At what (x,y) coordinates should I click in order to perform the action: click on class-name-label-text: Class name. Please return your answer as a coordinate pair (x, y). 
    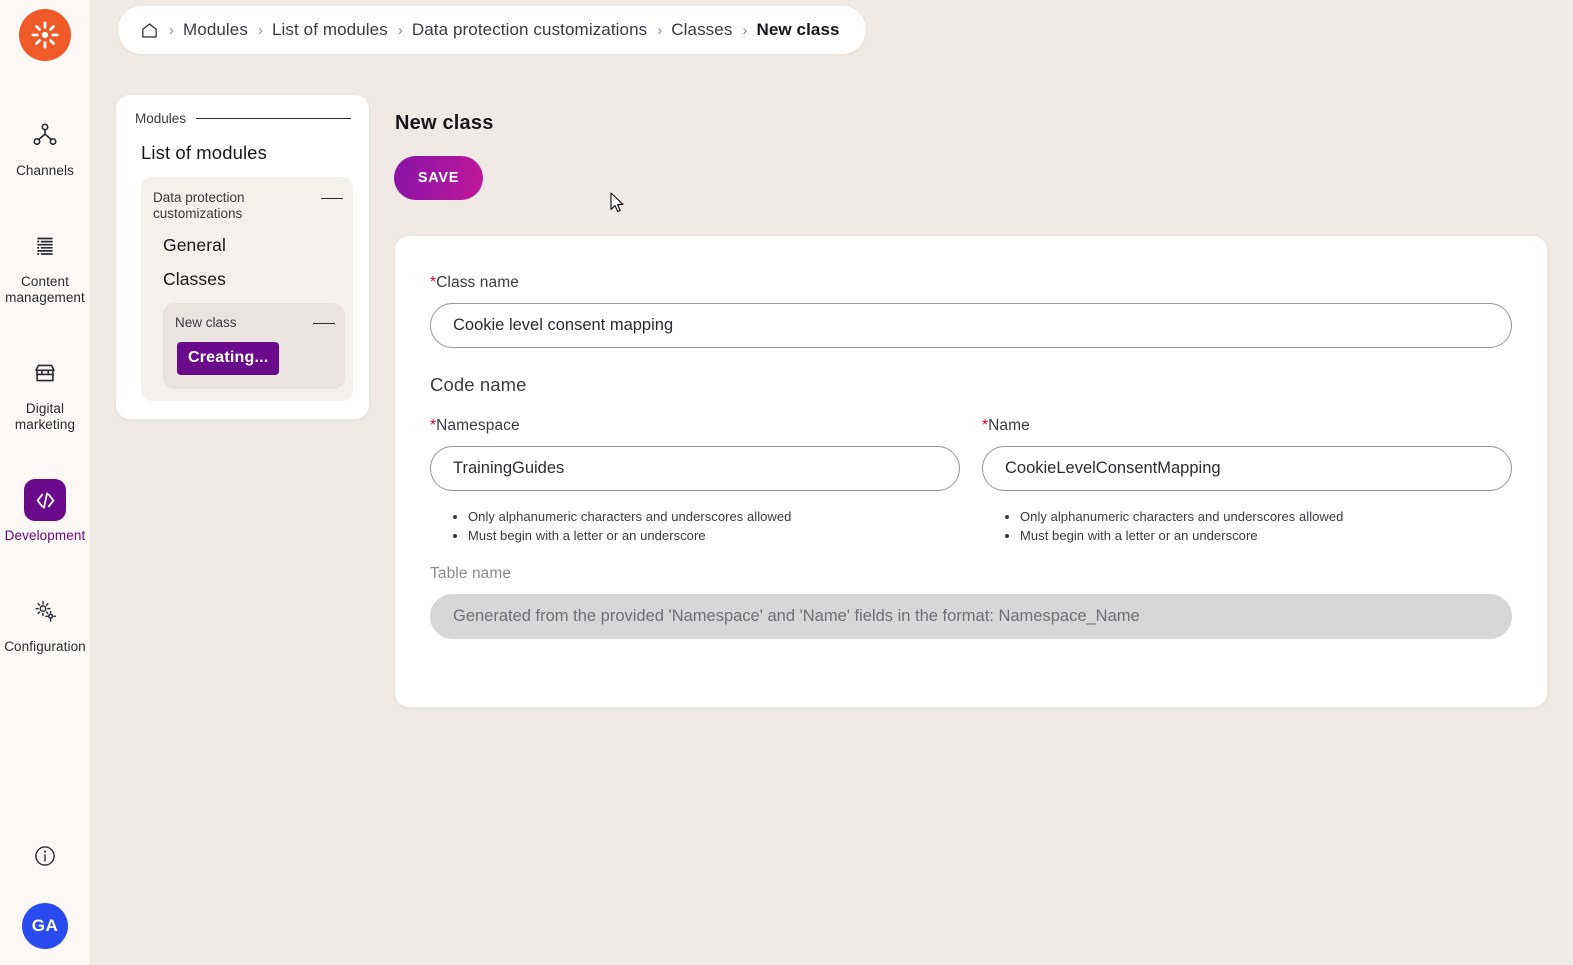
    Looking at the image, I should click on (477, 282).